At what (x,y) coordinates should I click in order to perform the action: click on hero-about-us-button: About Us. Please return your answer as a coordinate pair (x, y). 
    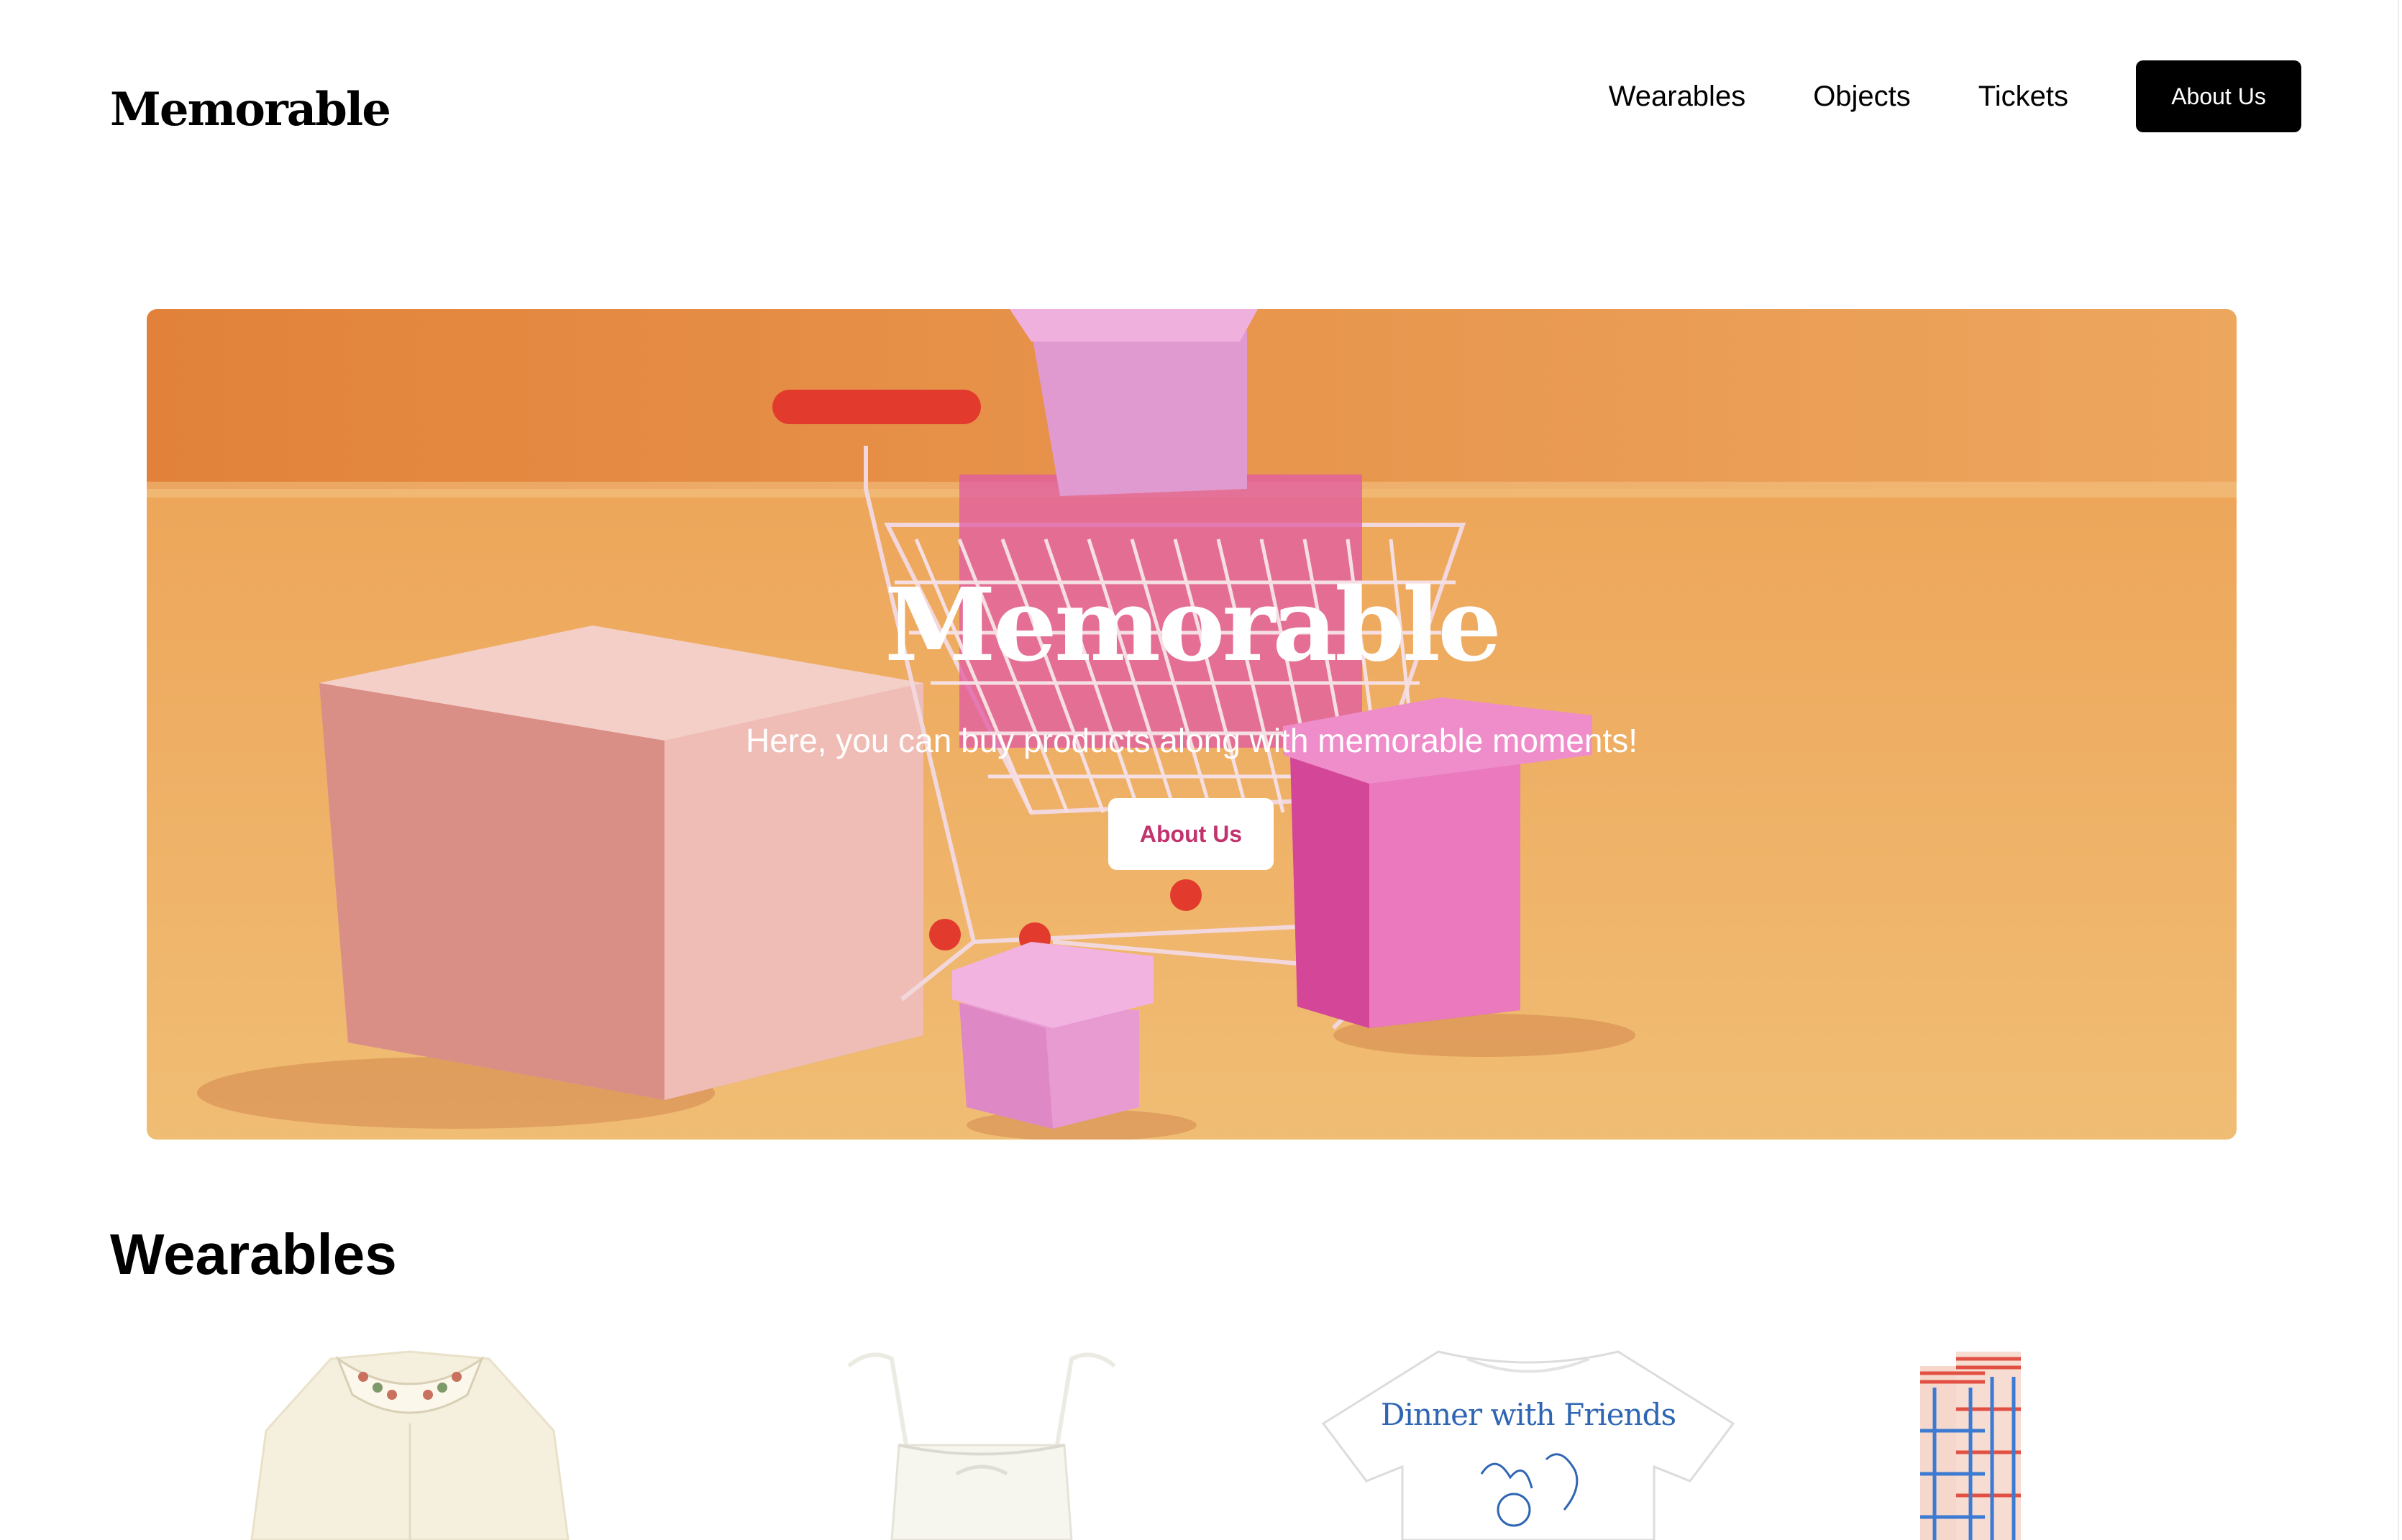
    Looking at the image, I should click on (1191, 834).